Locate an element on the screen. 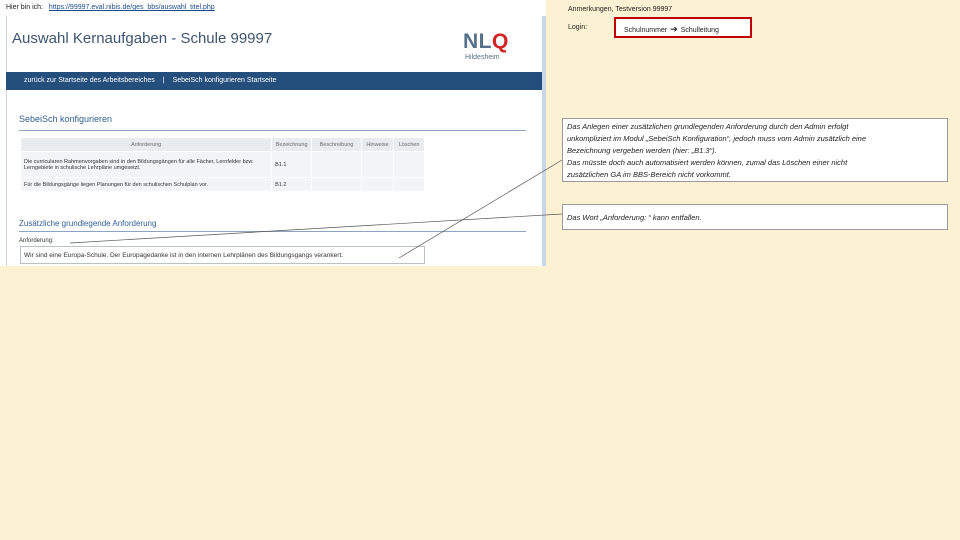  table-cell: B1.2 is located at coordinates (292, 184).